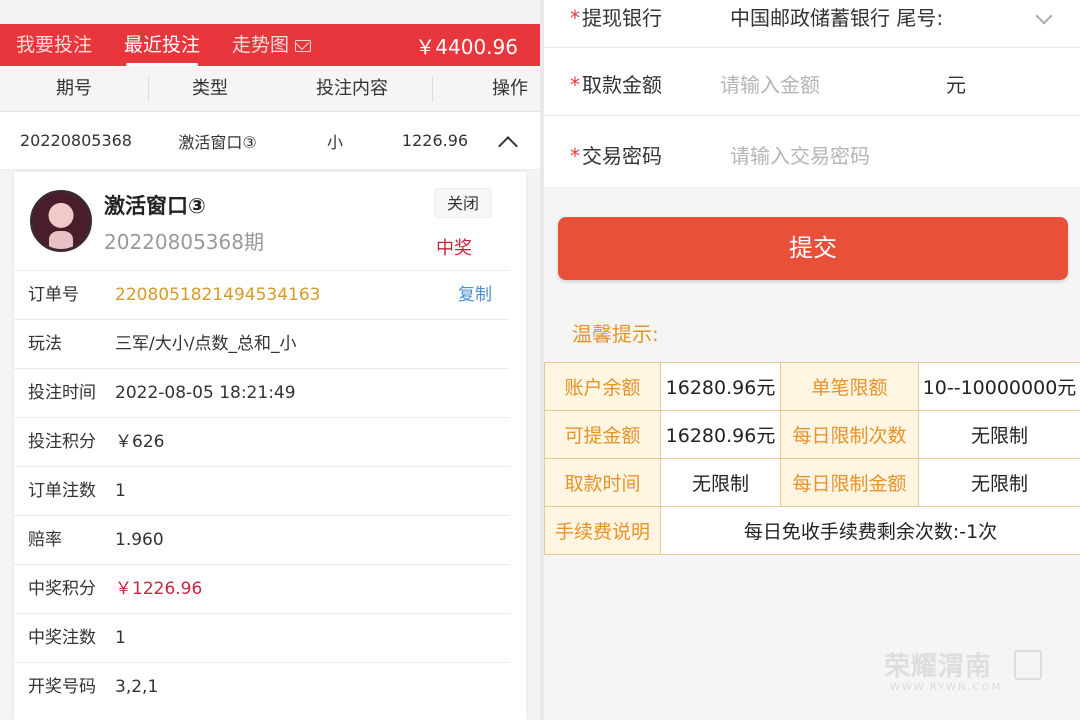  I want to click on detail-row-bet-time: 投注时间 2022-08-05 18:21:49, so click(262, 392).